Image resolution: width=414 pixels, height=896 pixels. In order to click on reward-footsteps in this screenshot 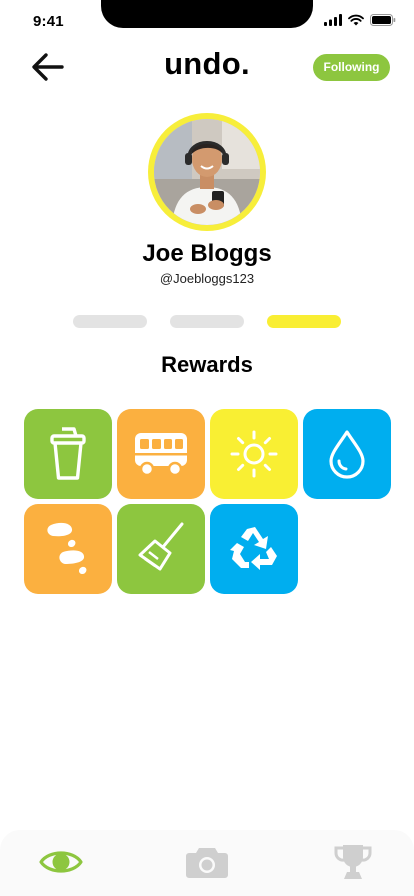, I will do `click(68, 549)`.